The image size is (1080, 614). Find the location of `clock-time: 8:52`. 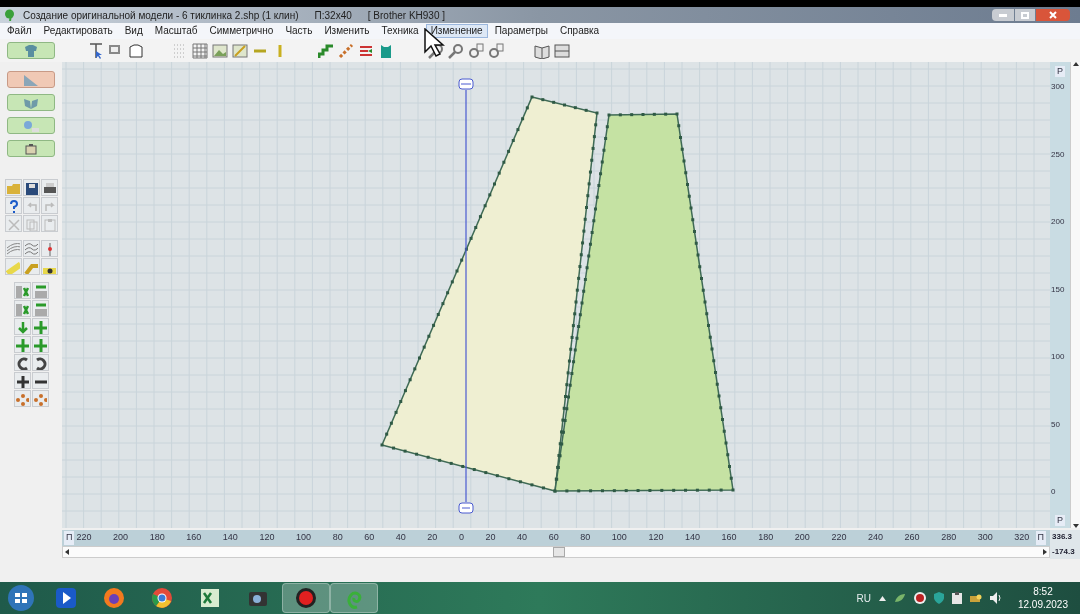

clock-time: 8:52 is located at coordinates (1043, 591).